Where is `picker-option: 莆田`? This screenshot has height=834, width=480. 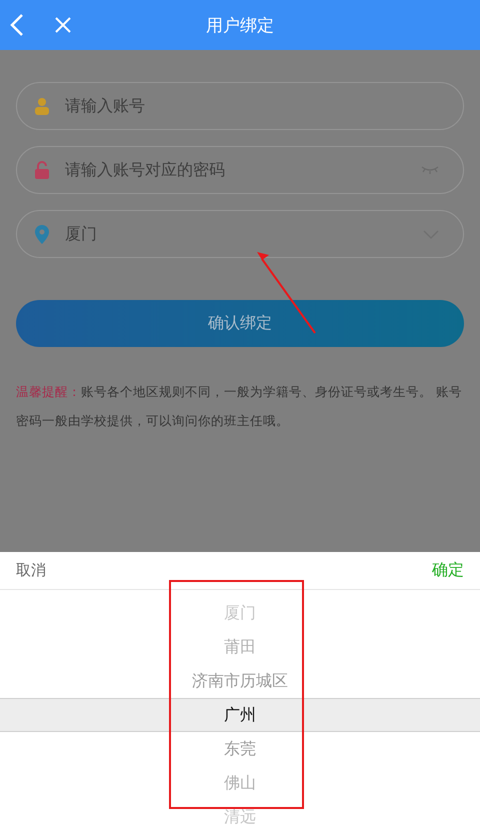 picker-option: 莆田 is located at coordinates (240, 647).